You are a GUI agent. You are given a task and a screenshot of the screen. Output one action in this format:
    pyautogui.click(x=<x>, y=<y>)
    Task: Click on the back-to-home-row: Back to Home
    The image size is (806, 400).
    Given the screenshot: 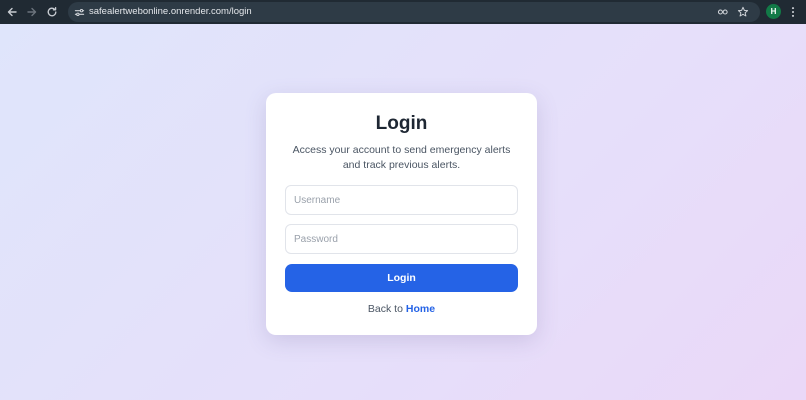 What is the action you would take?
    pyautogui.click(x=401, y=309)
    